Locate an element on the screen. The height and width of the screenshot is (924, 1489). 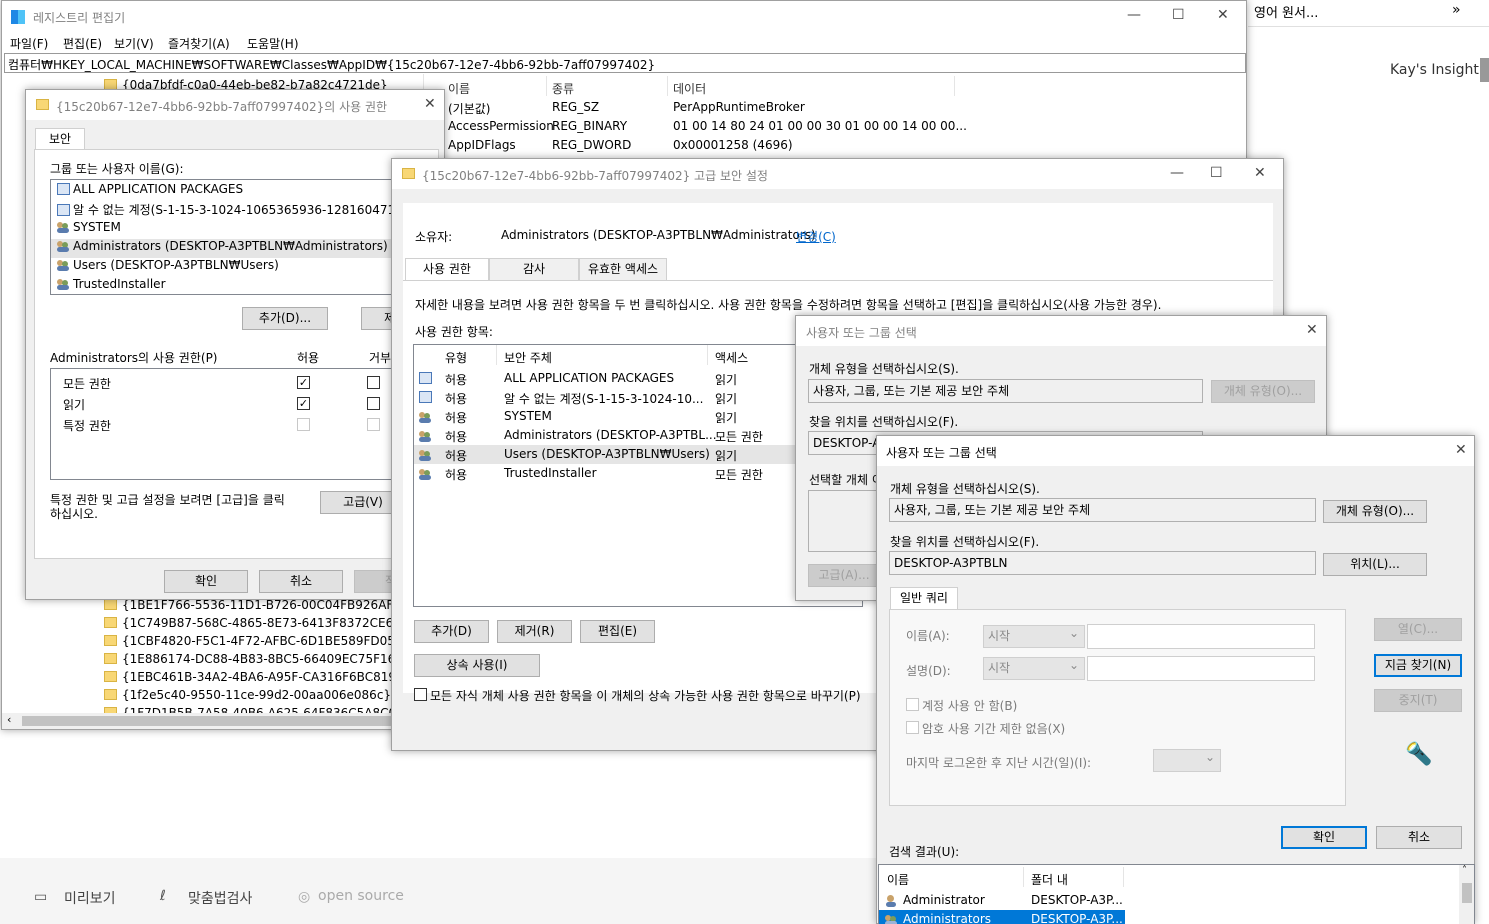
col-header-data: 데이터 is located at coordinates (689, 88).